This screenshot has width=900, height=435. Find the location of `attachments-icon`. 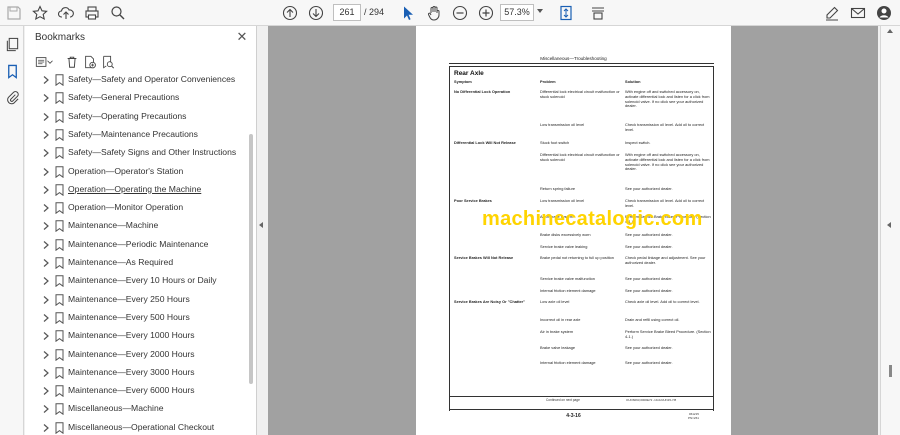

attachments-icon is located at coordinates (12, 97).